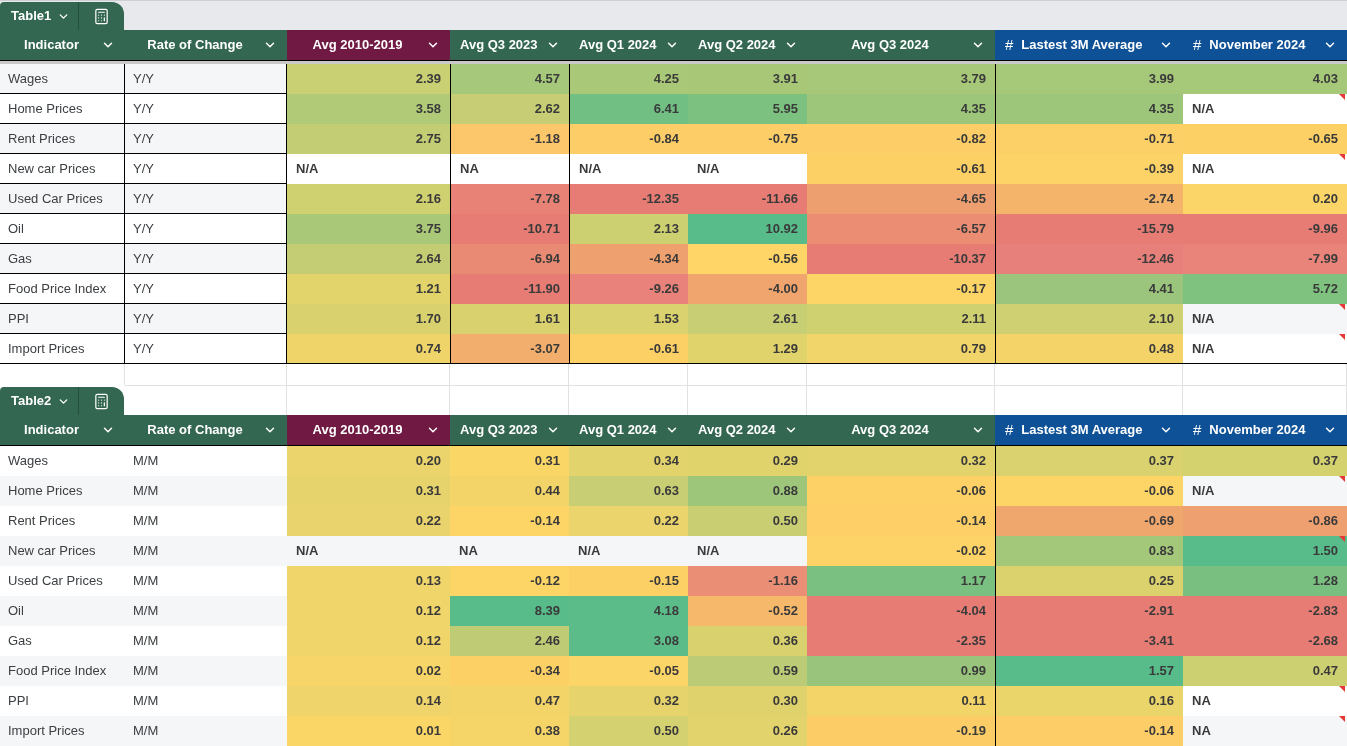 The height and width of the screenshot is (746, 1347). Describe the element at coordinates (628, 199) in the screenshot. I see `table-cell: -12.35` at that location.